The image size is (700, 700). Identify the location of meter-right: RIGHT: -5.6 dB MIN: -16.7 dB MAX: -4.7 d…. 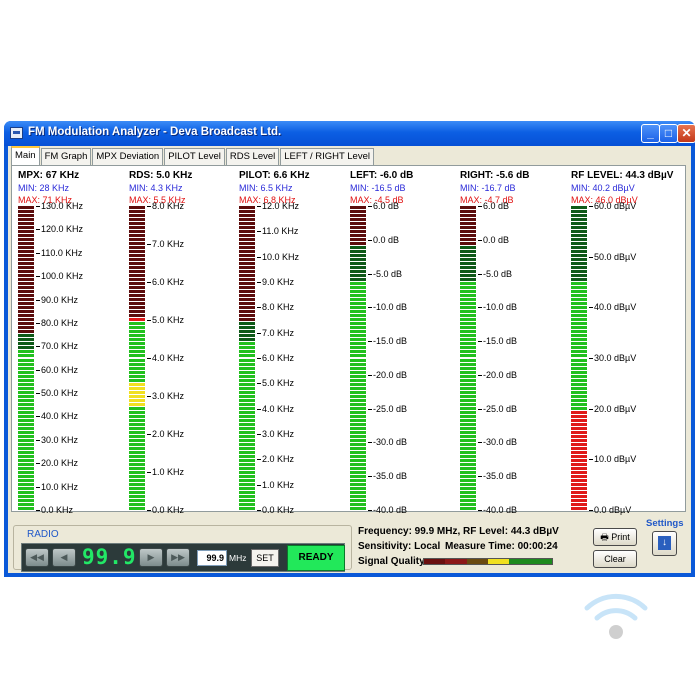
(510, 340).